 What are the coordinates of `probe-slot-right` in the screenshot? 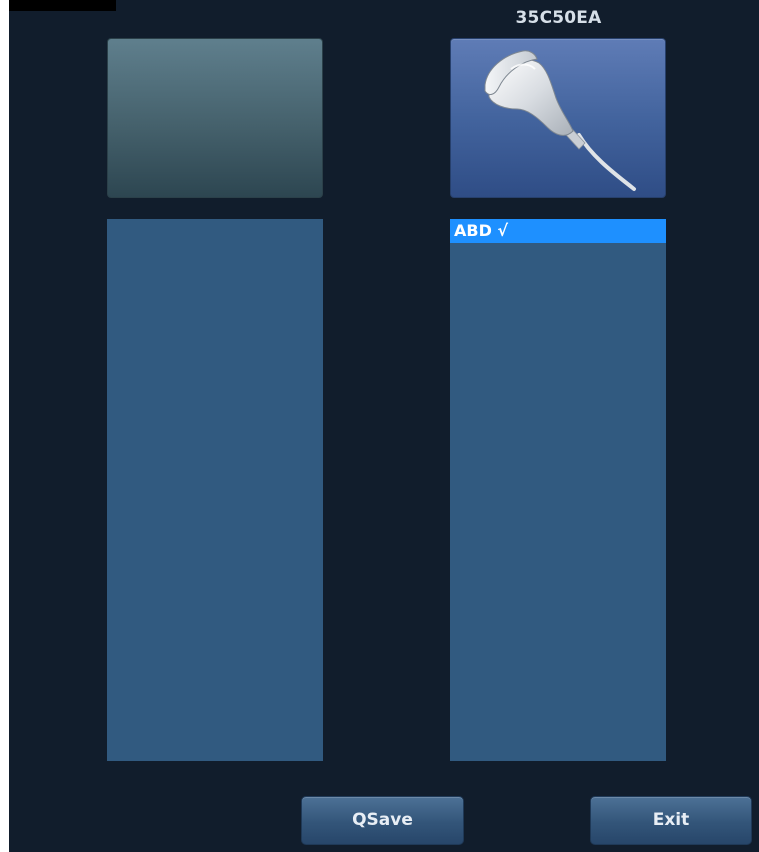 It's located at (558, 118).